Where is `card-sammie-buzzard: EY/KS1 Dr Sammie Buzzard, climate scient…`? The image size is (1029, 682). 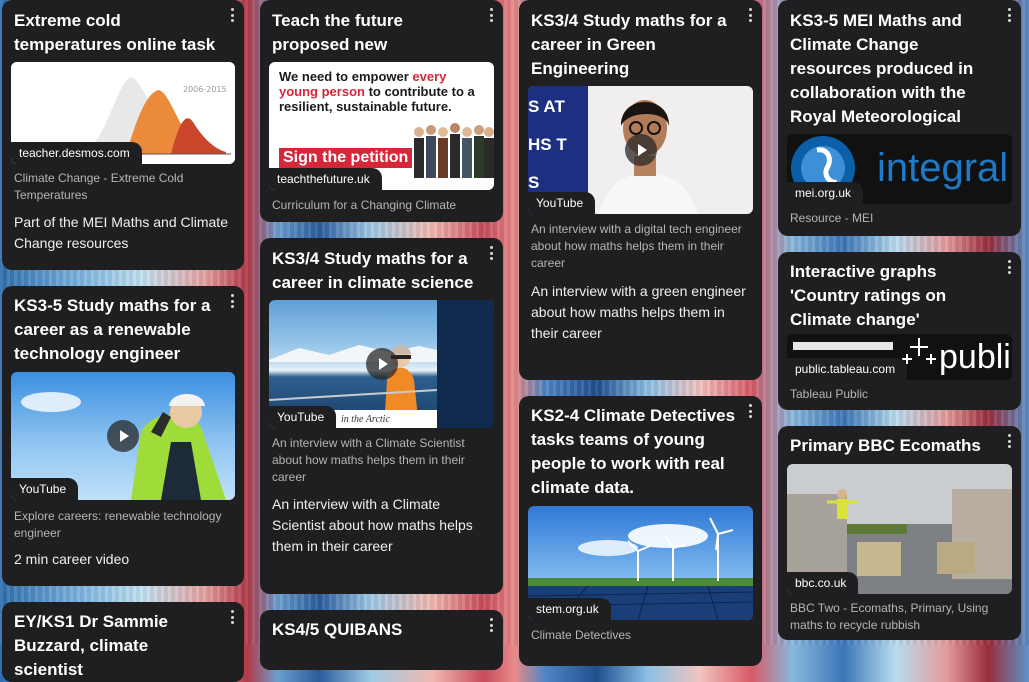 card-sammie-buzzard: EY/KS1 Dr Sammie Buzzard, climate scient… is located at coordinates (123, 642).